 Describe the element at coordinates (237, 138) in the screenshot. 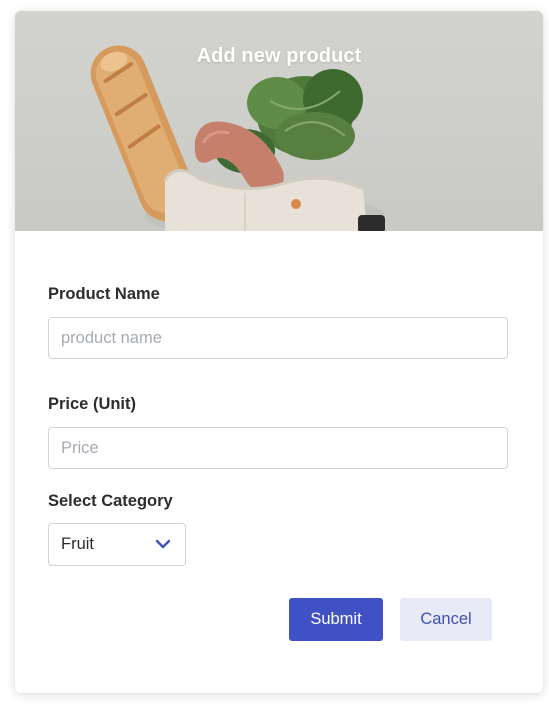

I see `grocery-bag-illustration` at that location.